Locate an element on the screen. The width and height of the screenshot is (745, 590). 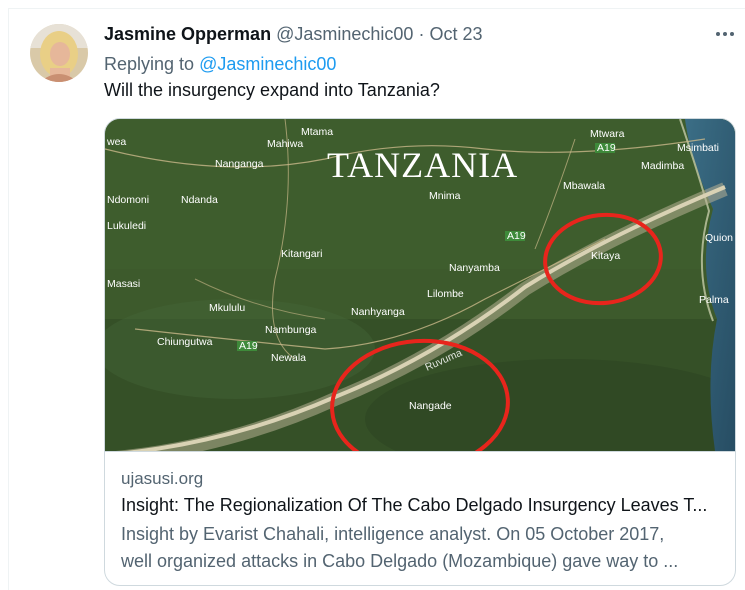
map-label-msimbati: Msimbati is located at coordinates (698, 148).